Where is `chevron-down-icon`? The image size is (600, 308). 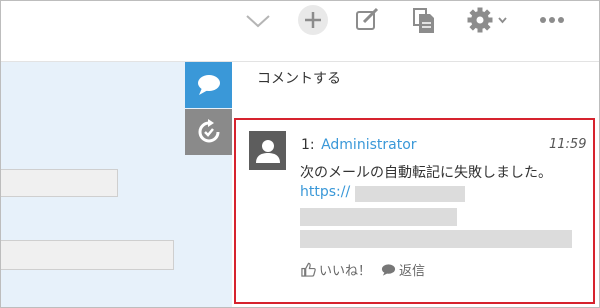 chevron-down-icon is located at coordinates (258, 20).